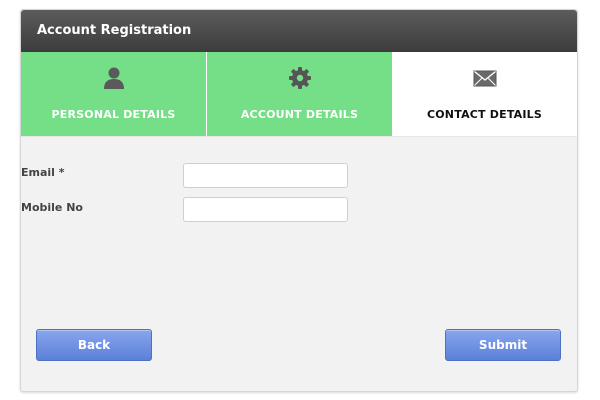 This screenshot has height=400, width=600. I want to click on submit-button: Submit, so click(503, 345).